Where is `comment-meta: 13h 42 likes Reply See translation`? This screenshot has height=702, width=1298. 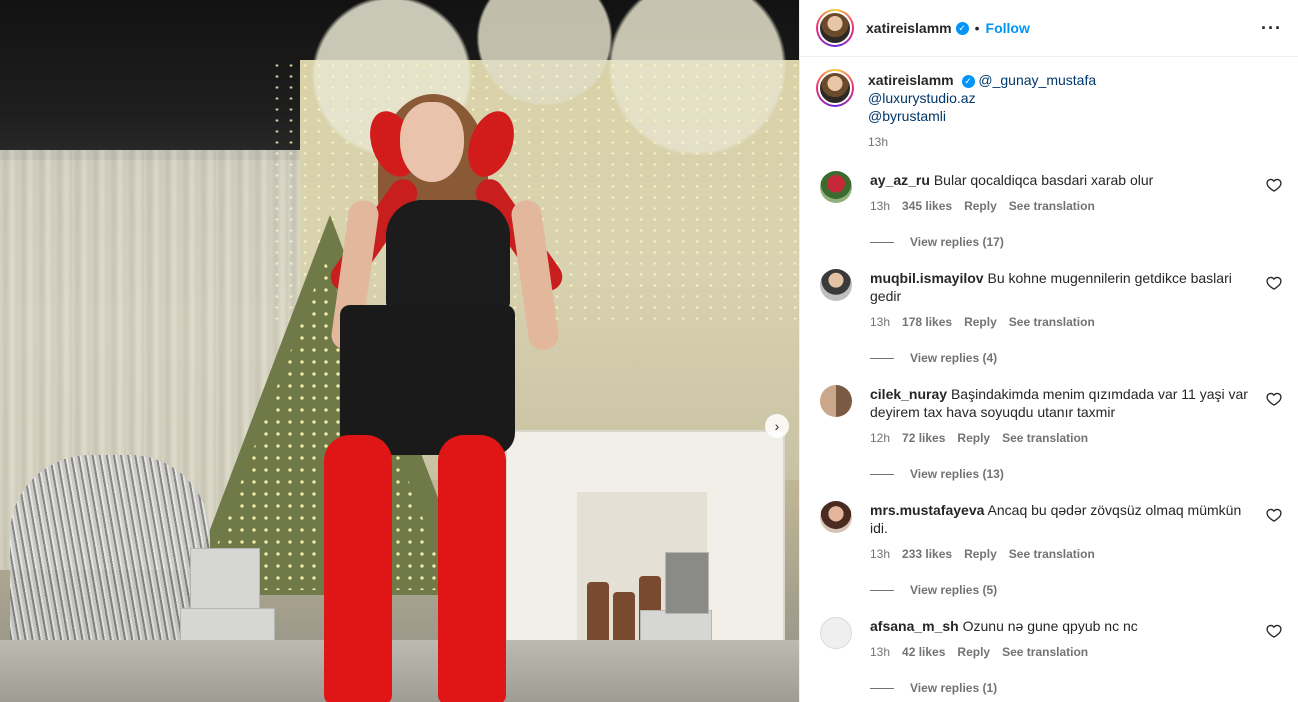
comment-meta: 13h 42 likes Reply See translation is located at coordinates (1065, 652).